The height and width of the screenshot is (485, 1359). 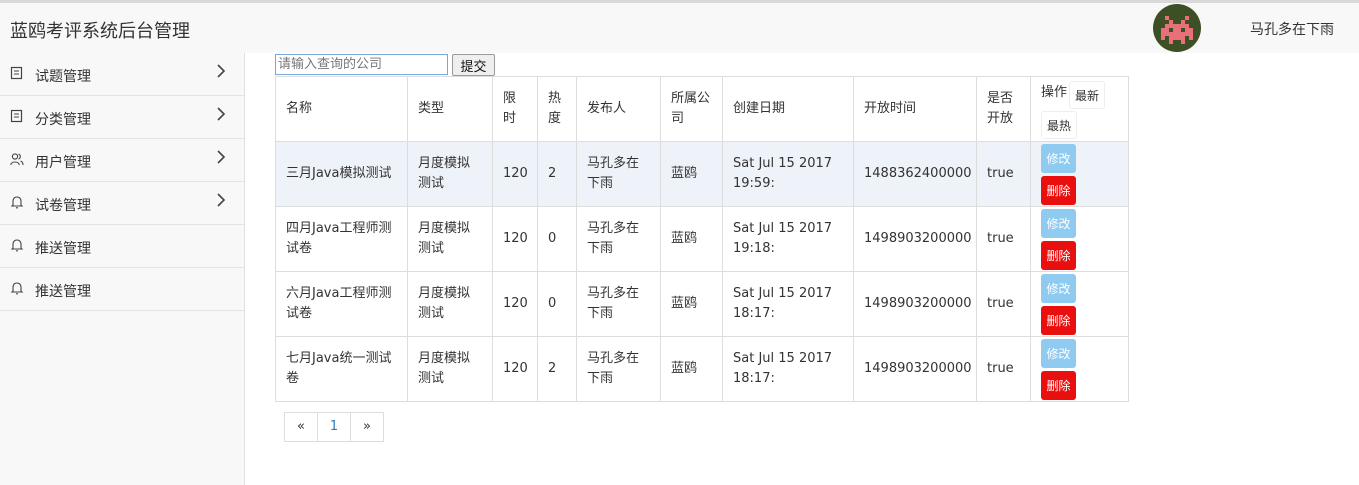 What do you see at coordinates (63, 206) in the screenshot?
I see `sidebar-item-label: 试卷管理` at bounding box center [63, 206].